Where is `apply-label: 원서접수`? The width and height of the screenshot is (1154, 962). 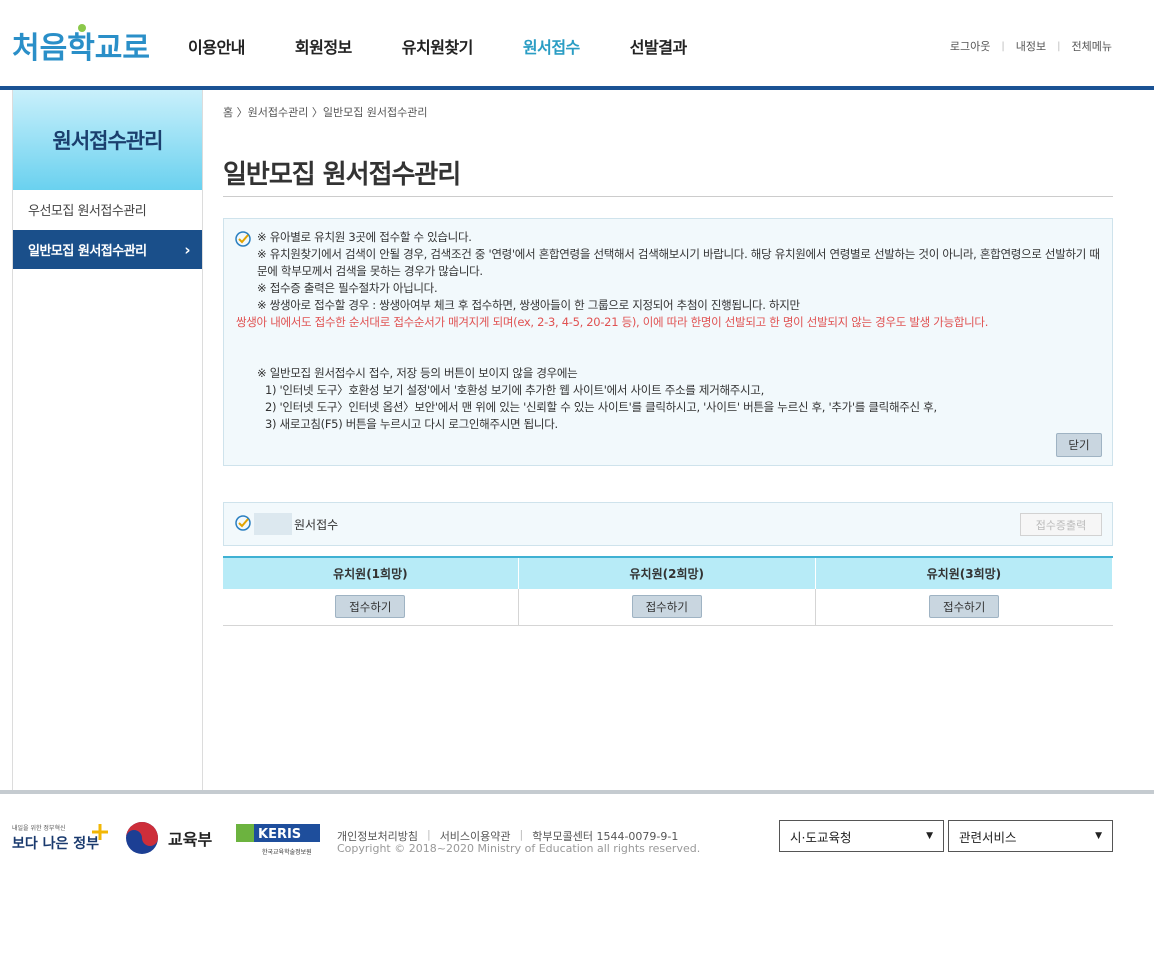
apply-label: 원서접수 is located at coordinates (316, 525).